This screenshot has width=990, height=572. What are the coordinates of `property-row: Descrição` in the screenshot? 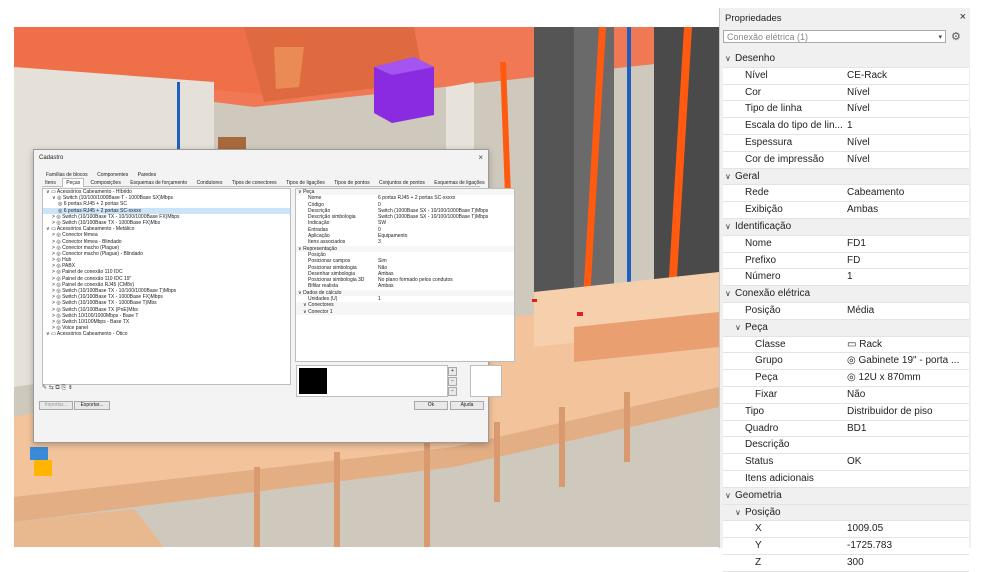 It's located at (846, 446).